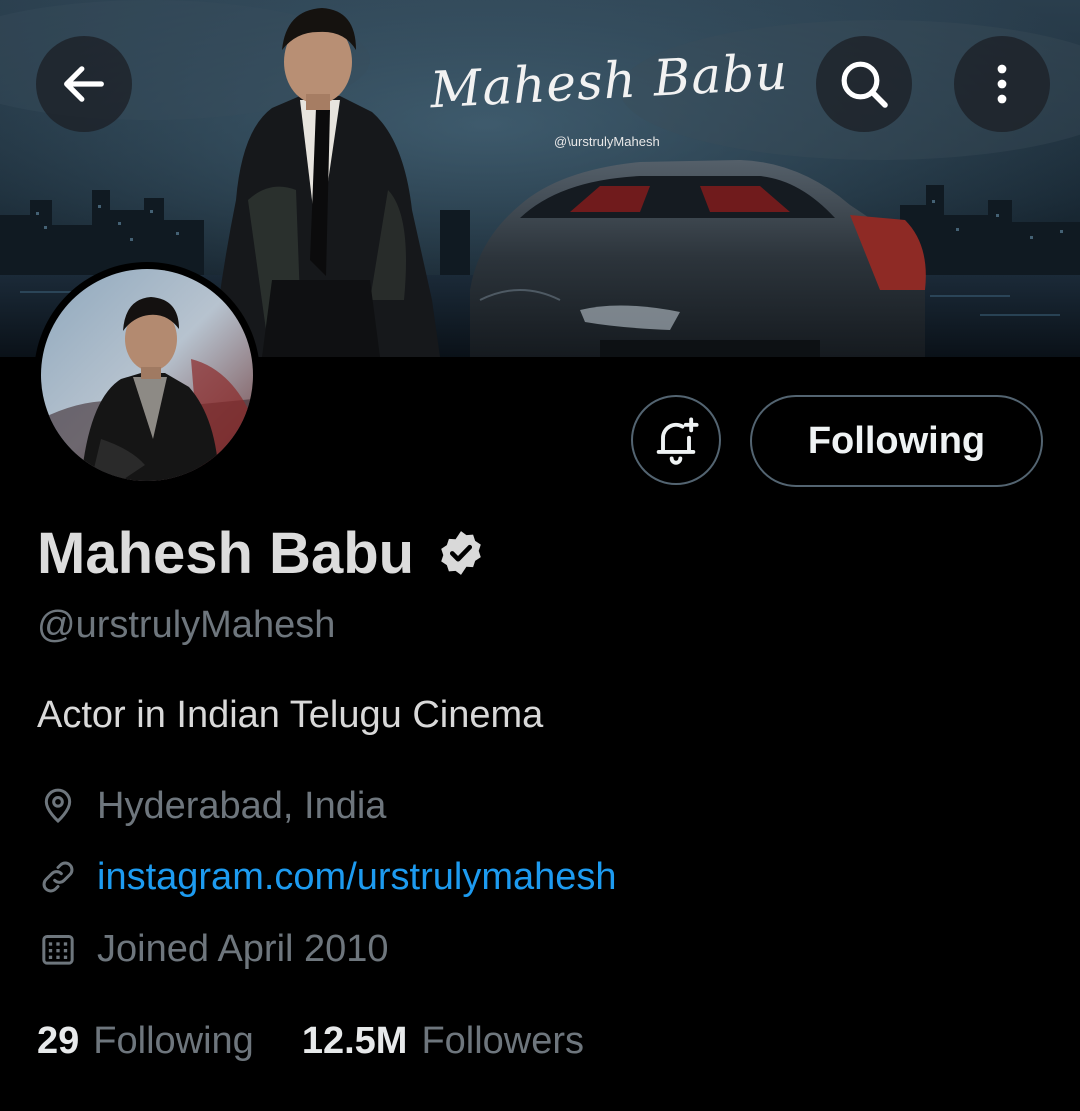 The width and height of the screenshot is (1080, 1111). Describe the element at coordinates (226, 553) in the screenshot. I see `display-name: Mahesh Babu` at that location.